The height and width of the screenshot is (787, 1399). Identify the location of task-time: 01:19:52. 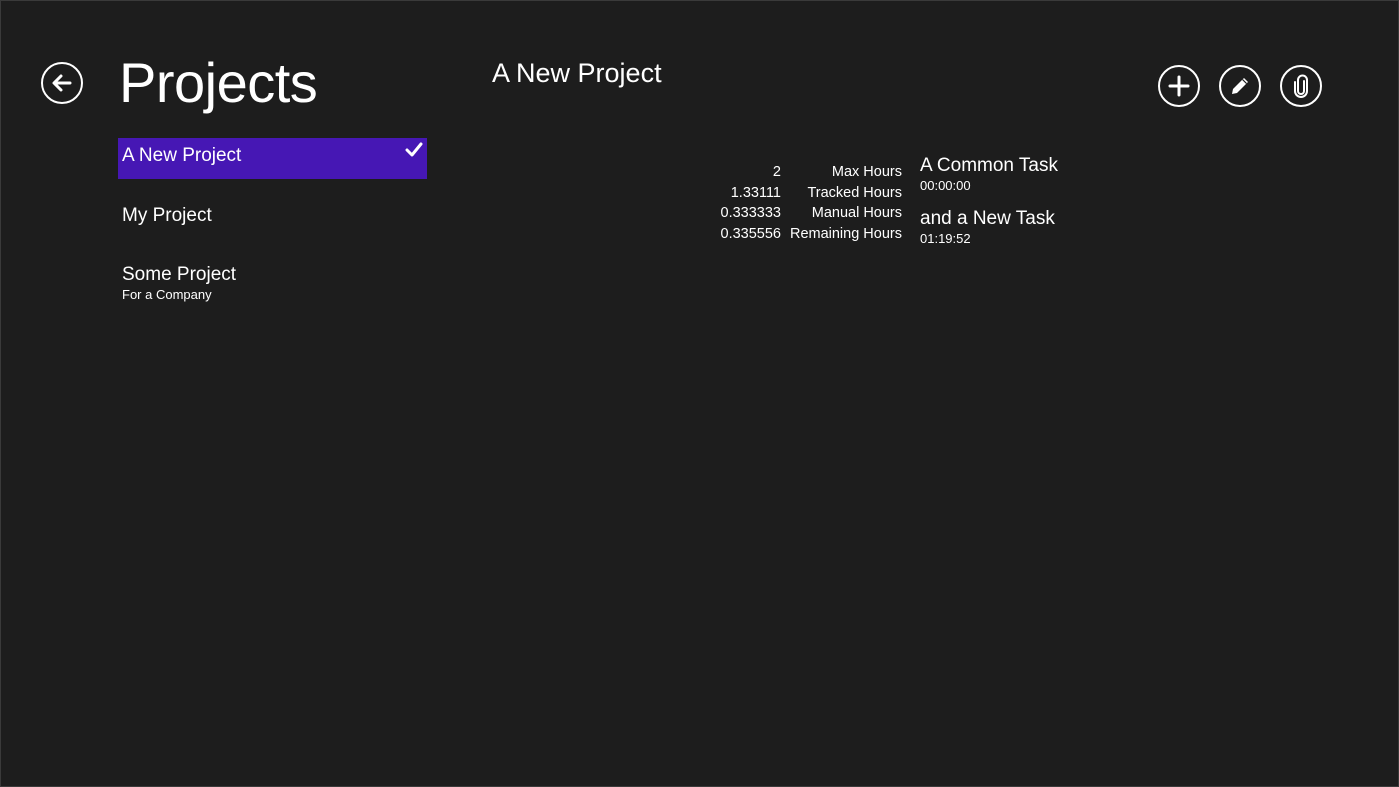
(945, 238).